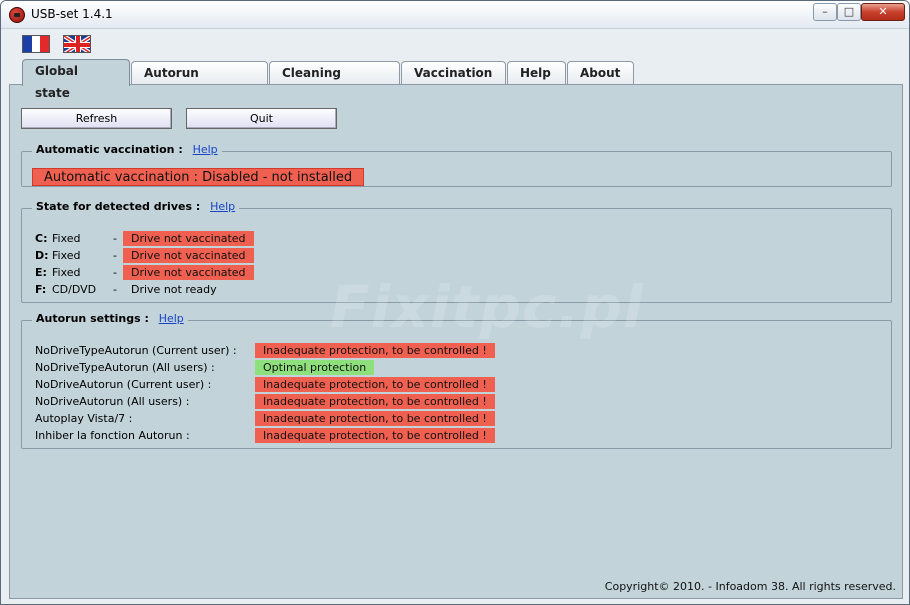 This screenshot has width=910, height=605. Describe the element at coordinates (118, 206) in the screenshot. I see `drives-label: State for detected drives :` at that location.